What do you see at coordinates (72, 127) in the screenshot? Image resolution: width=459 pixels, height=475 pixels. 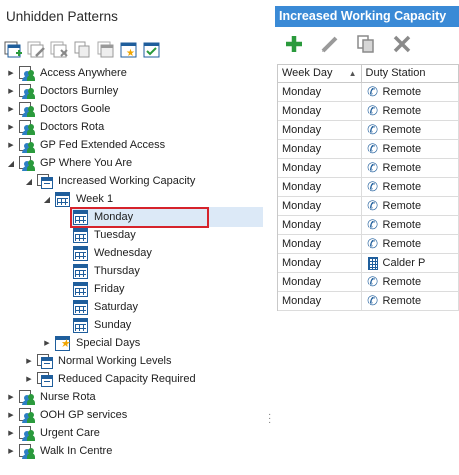 I see `tree-item-label: Doctors Rota` at bounding box center [72, 127].